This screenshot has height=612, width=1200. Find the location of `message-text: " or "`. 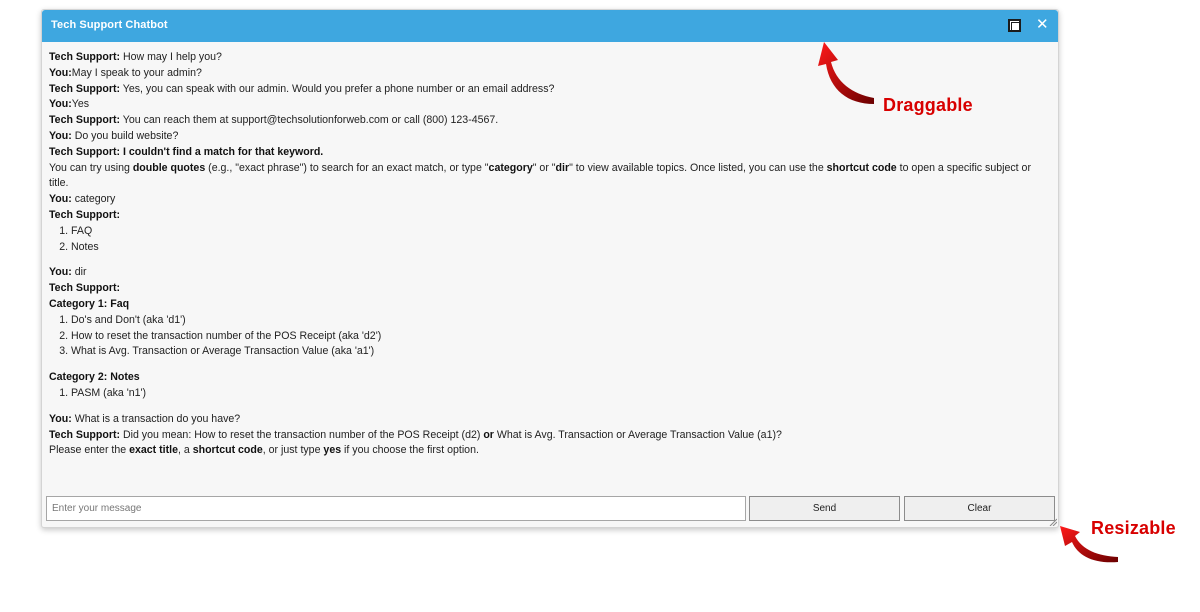

message-text: " or " is located at coordinates (544, 167).